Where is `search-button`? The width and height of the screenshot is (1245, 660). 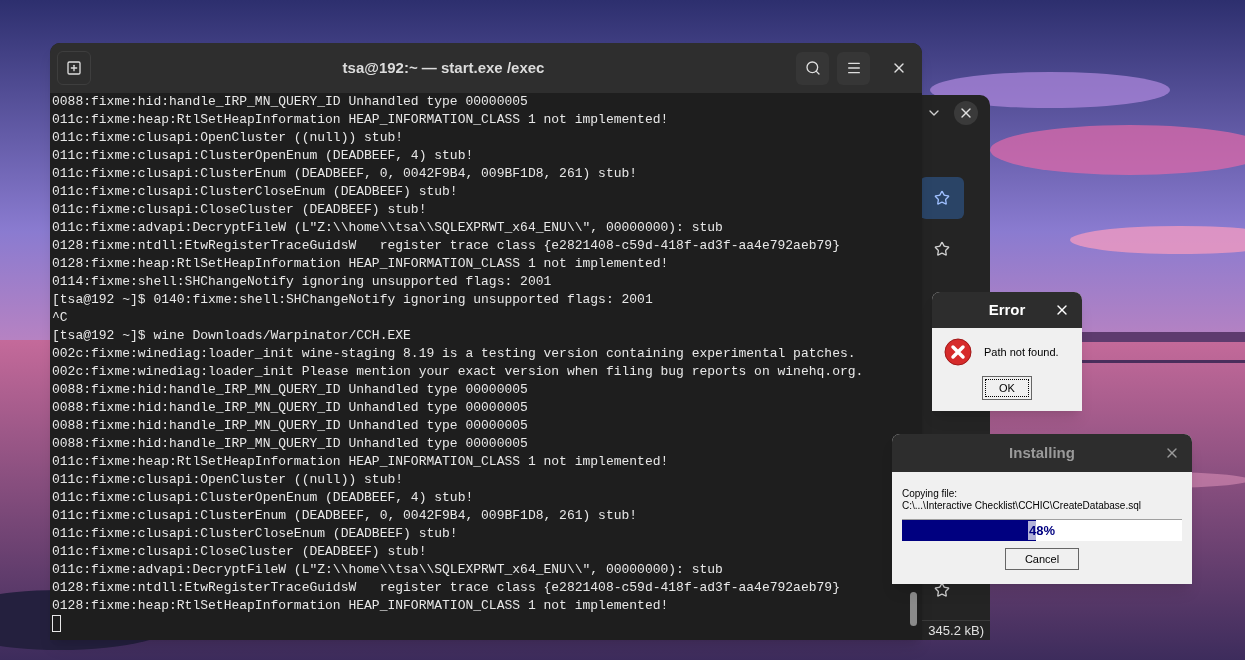 search-button is located at coordinates (812, 68).